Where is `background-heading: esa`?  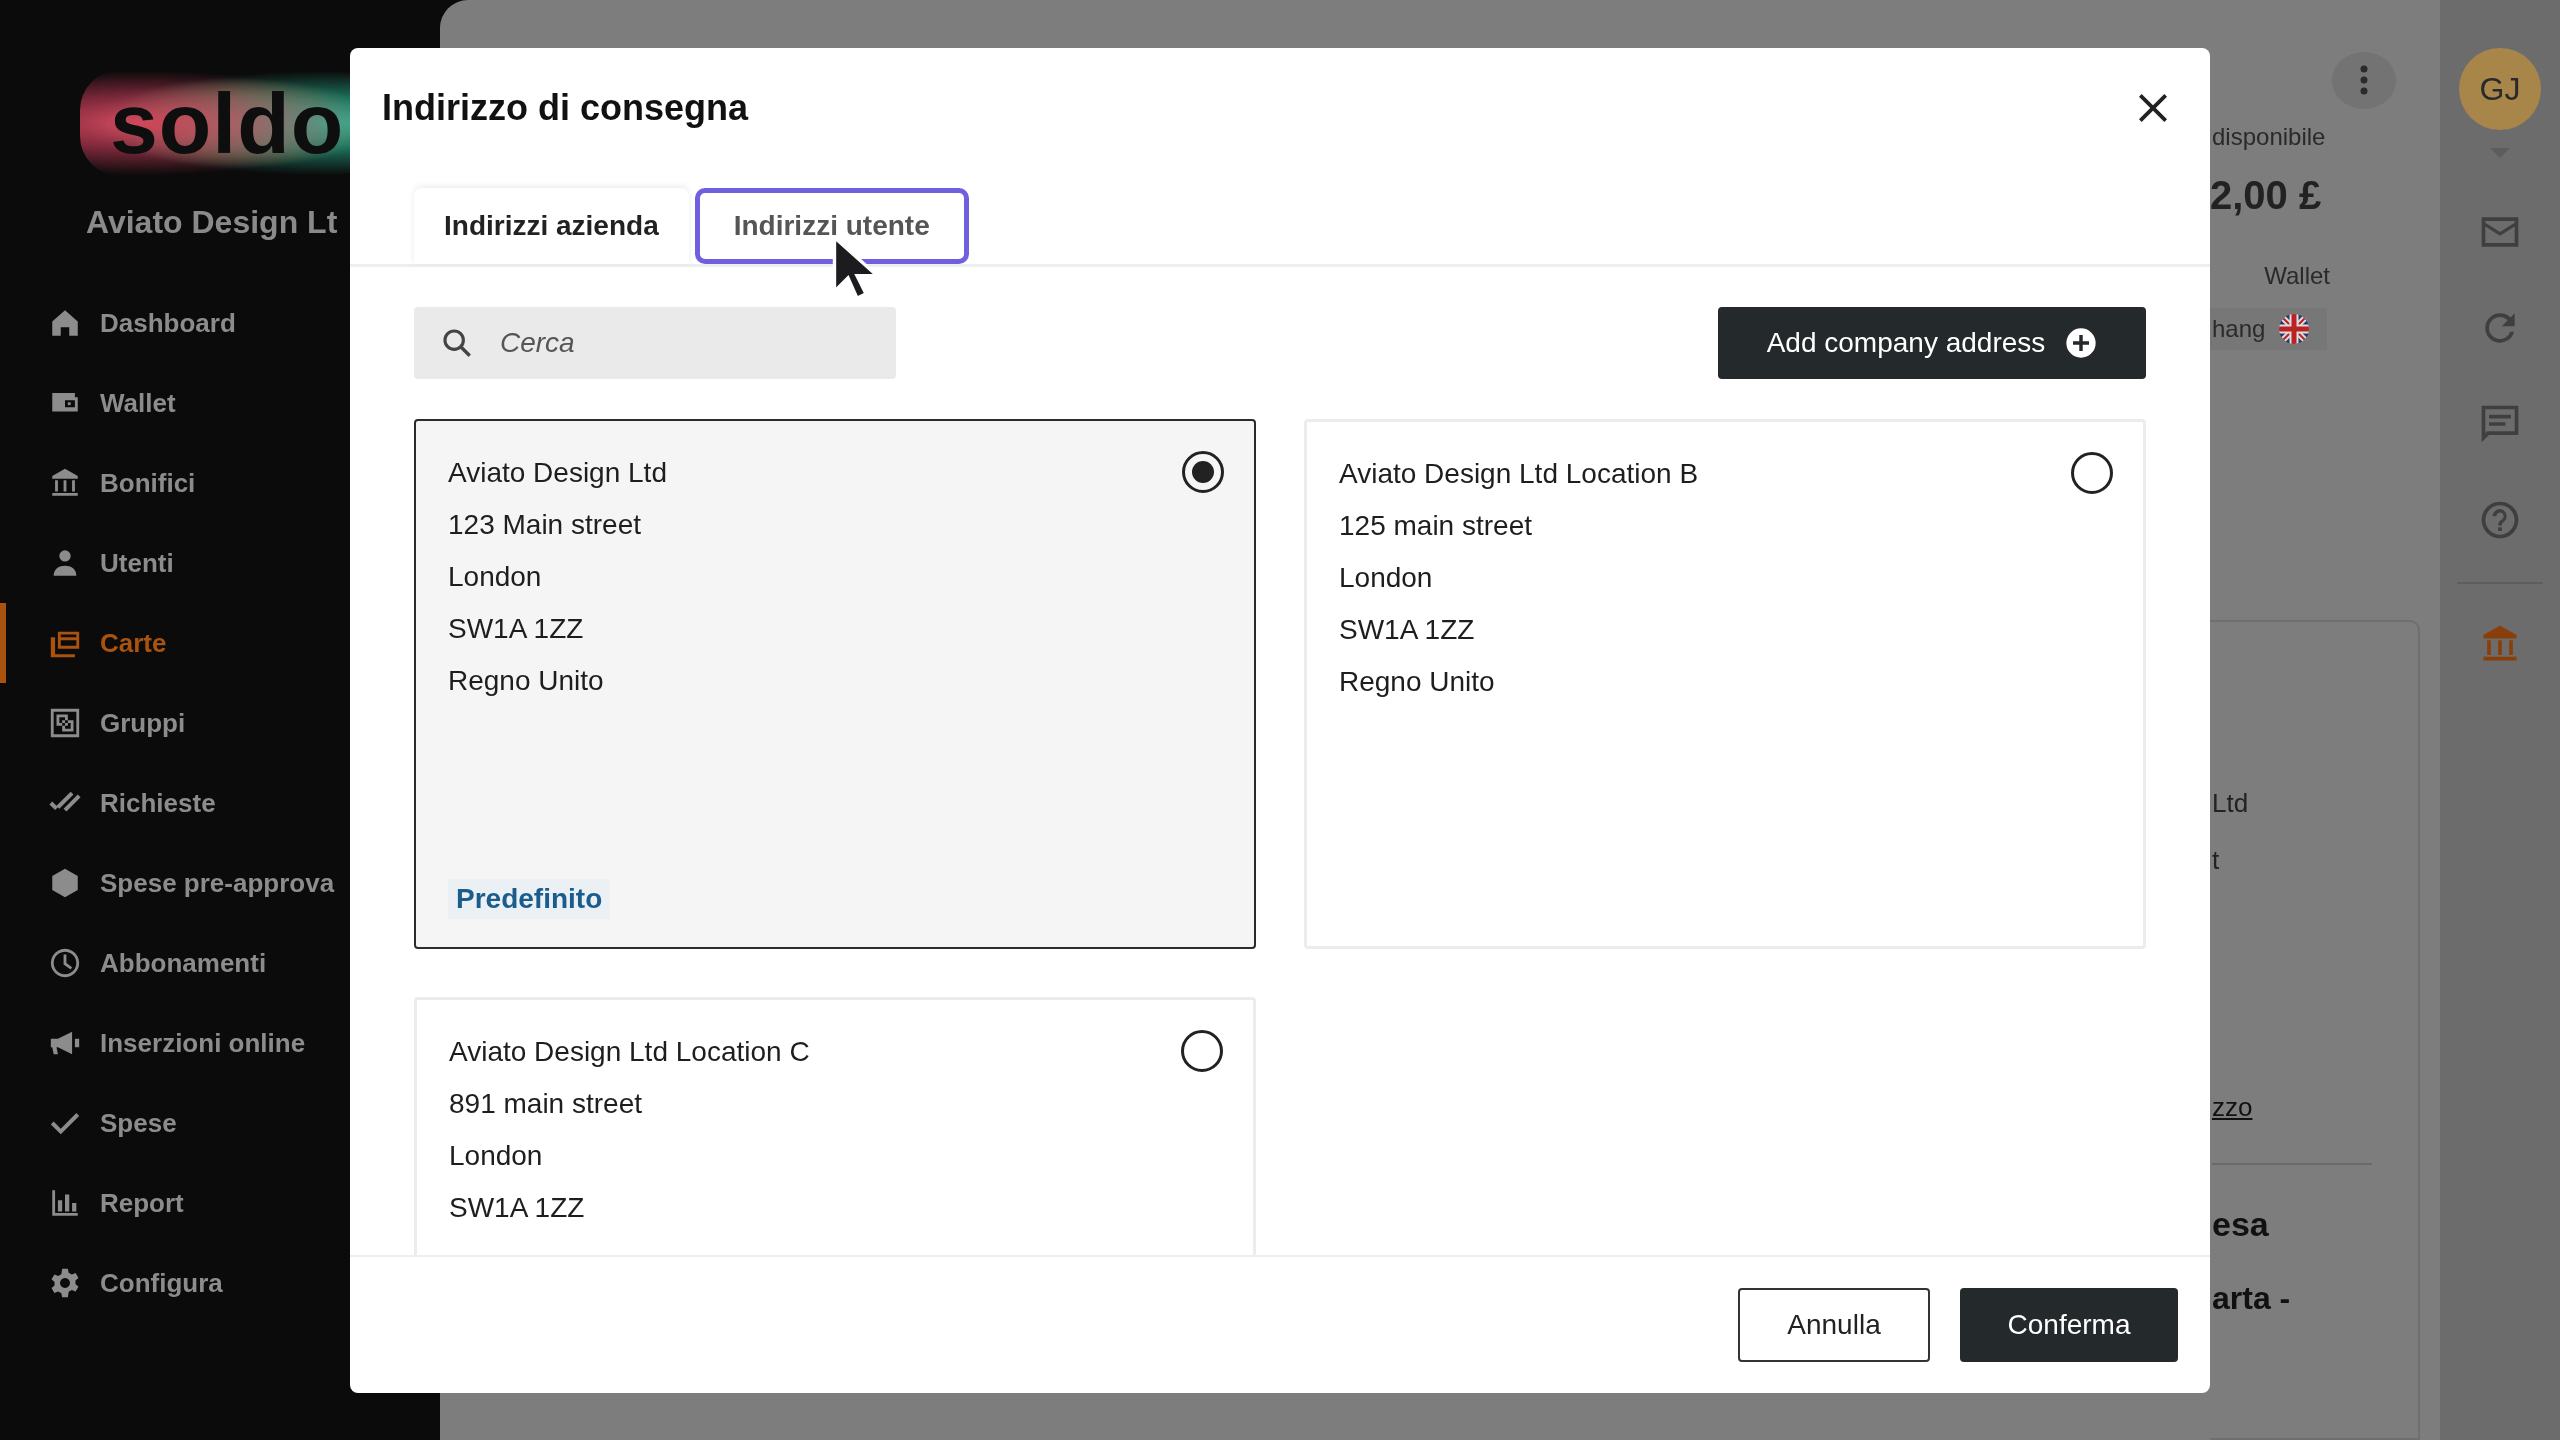
background-heading: esa is located at coordinates (2241, 1224).